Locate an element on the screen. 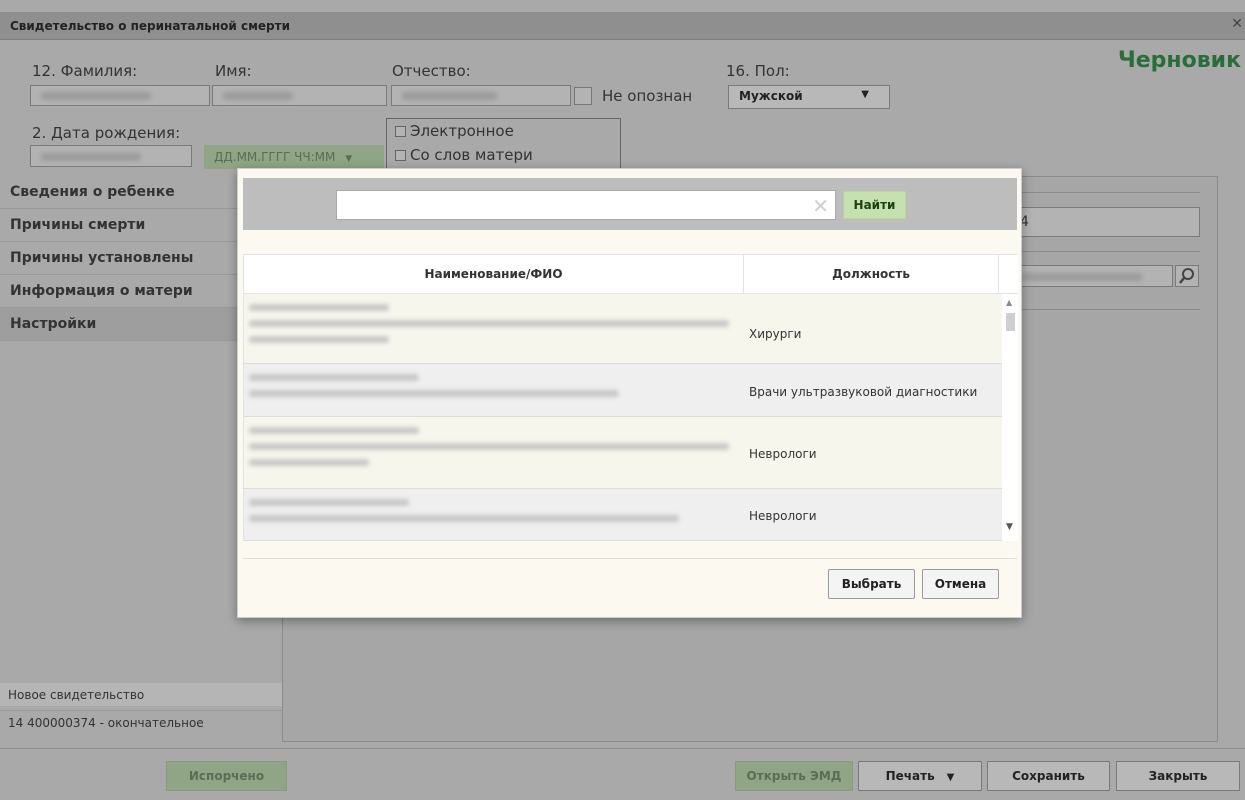 The width and height of the screenshot is (1245, 800). patronymic-label: Отчество: is located at coordinates (431, 71).